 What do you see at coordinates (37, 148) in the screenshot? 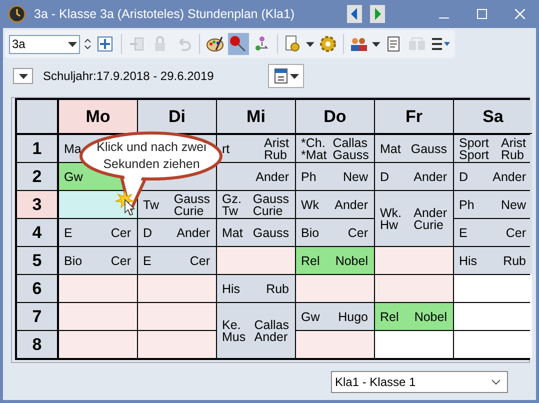
I see `period-header: 1` at bounding box center [37, 148].